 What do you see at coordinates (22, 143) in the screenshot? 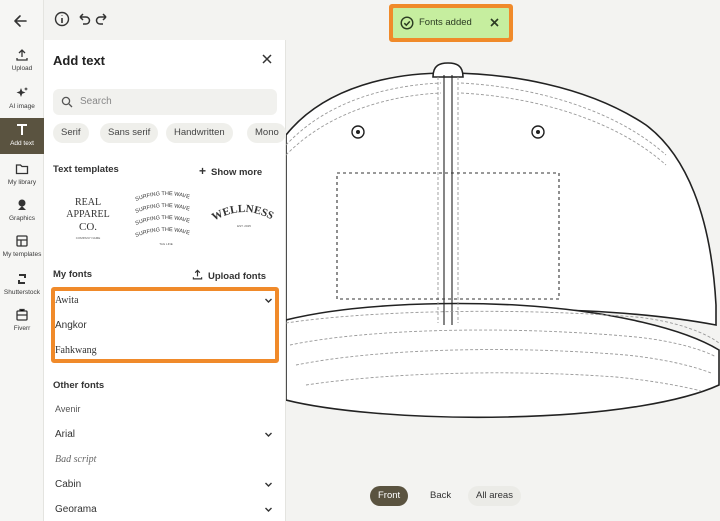
I see `rail-label: Add text` at bounding box center [22, 143].